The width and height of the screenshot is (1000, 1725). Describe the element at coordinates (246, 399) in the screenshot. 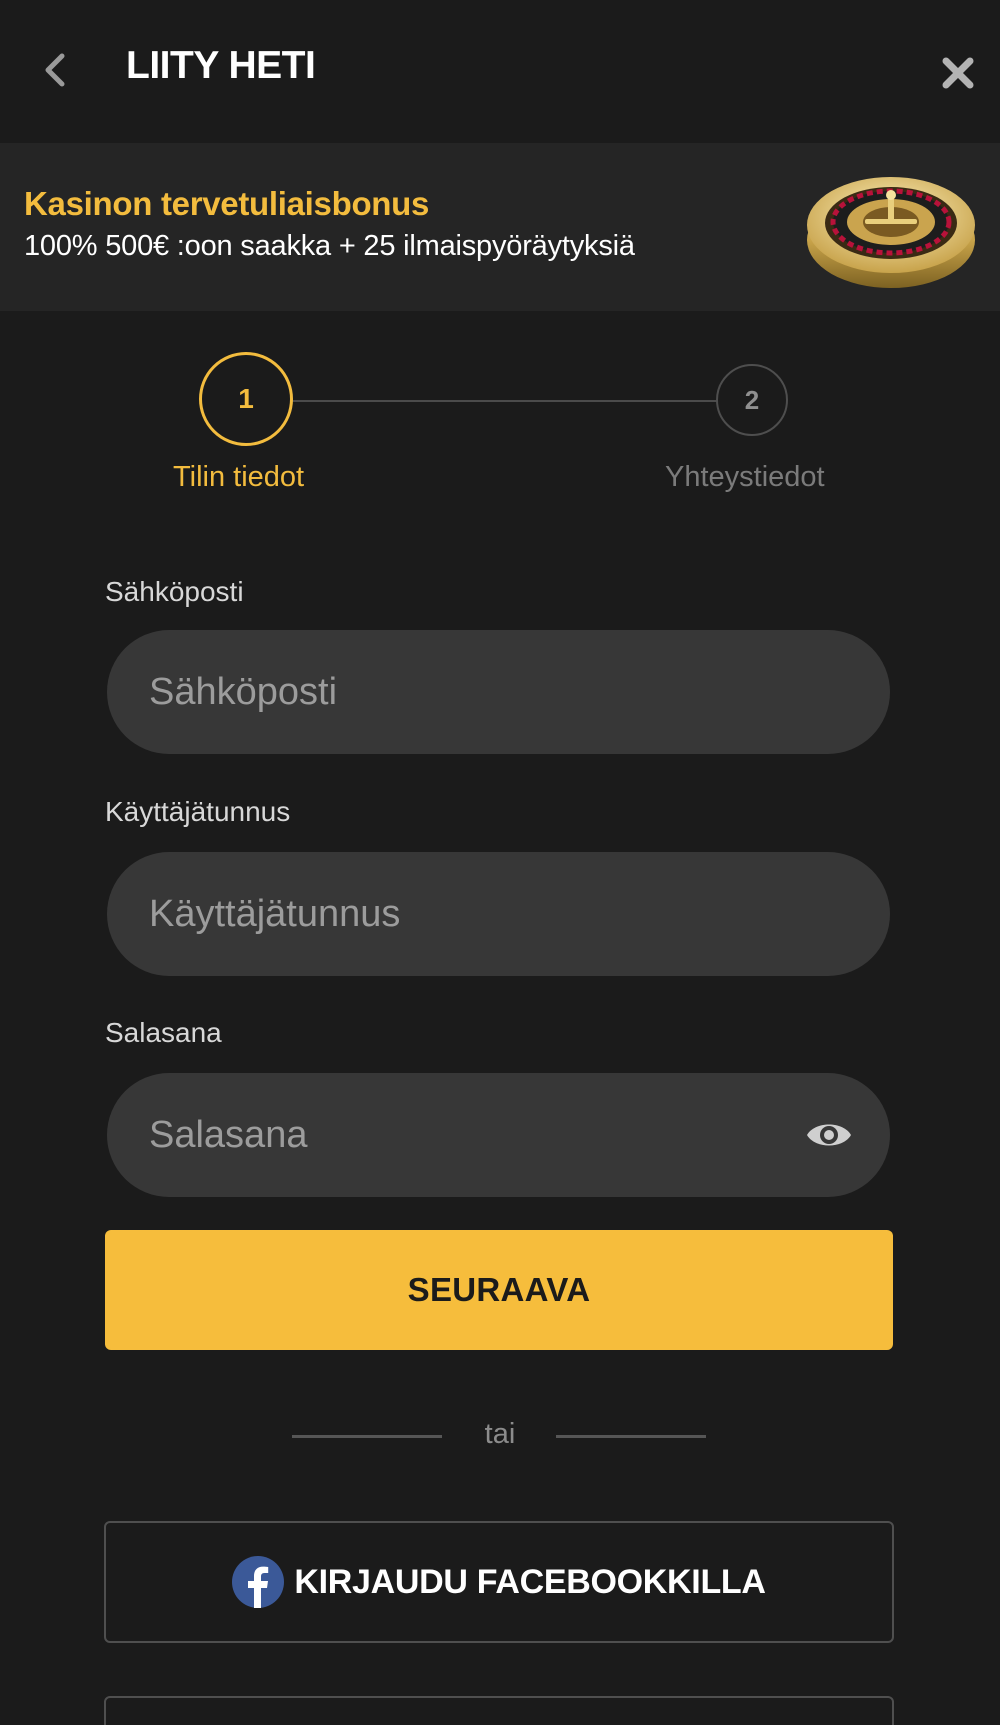

I see `step-1-indicator: 1` at that location.